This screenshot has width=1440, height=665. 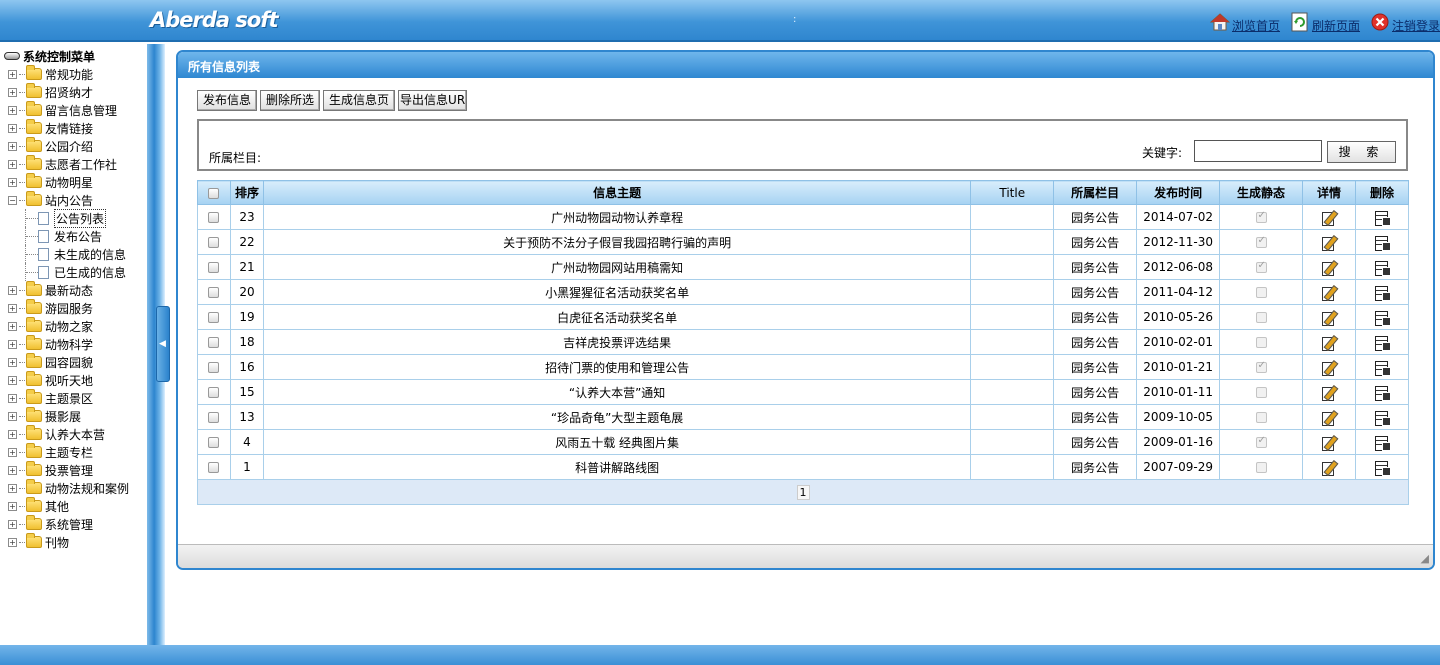 I want to click on search-button: 搜 索, so click(x=1361, y=152).